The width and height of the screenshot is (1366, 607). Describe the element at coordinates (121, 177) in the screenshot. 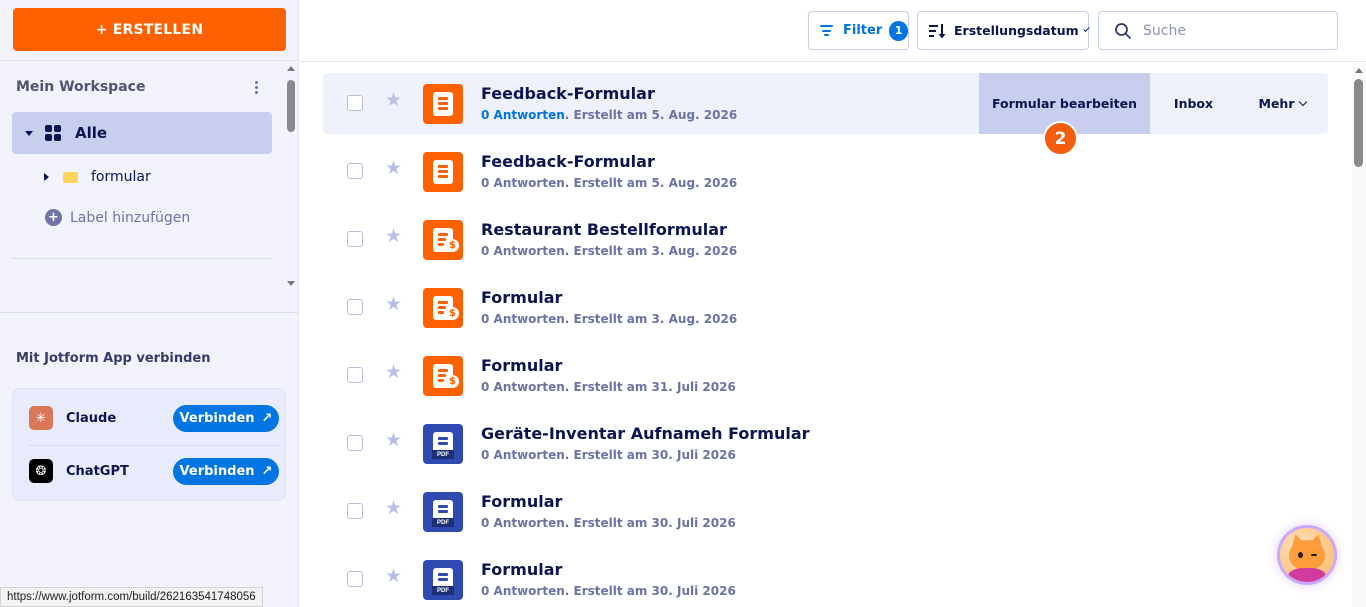

I see `folder-label: formular` at that location.